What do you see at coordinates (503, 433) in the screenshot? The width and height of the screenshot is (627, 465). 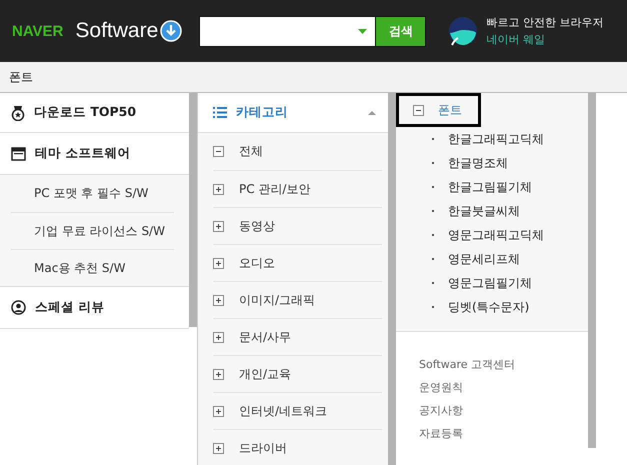 I see `footer-link: 자료등록` at bounding box center [503, 433].